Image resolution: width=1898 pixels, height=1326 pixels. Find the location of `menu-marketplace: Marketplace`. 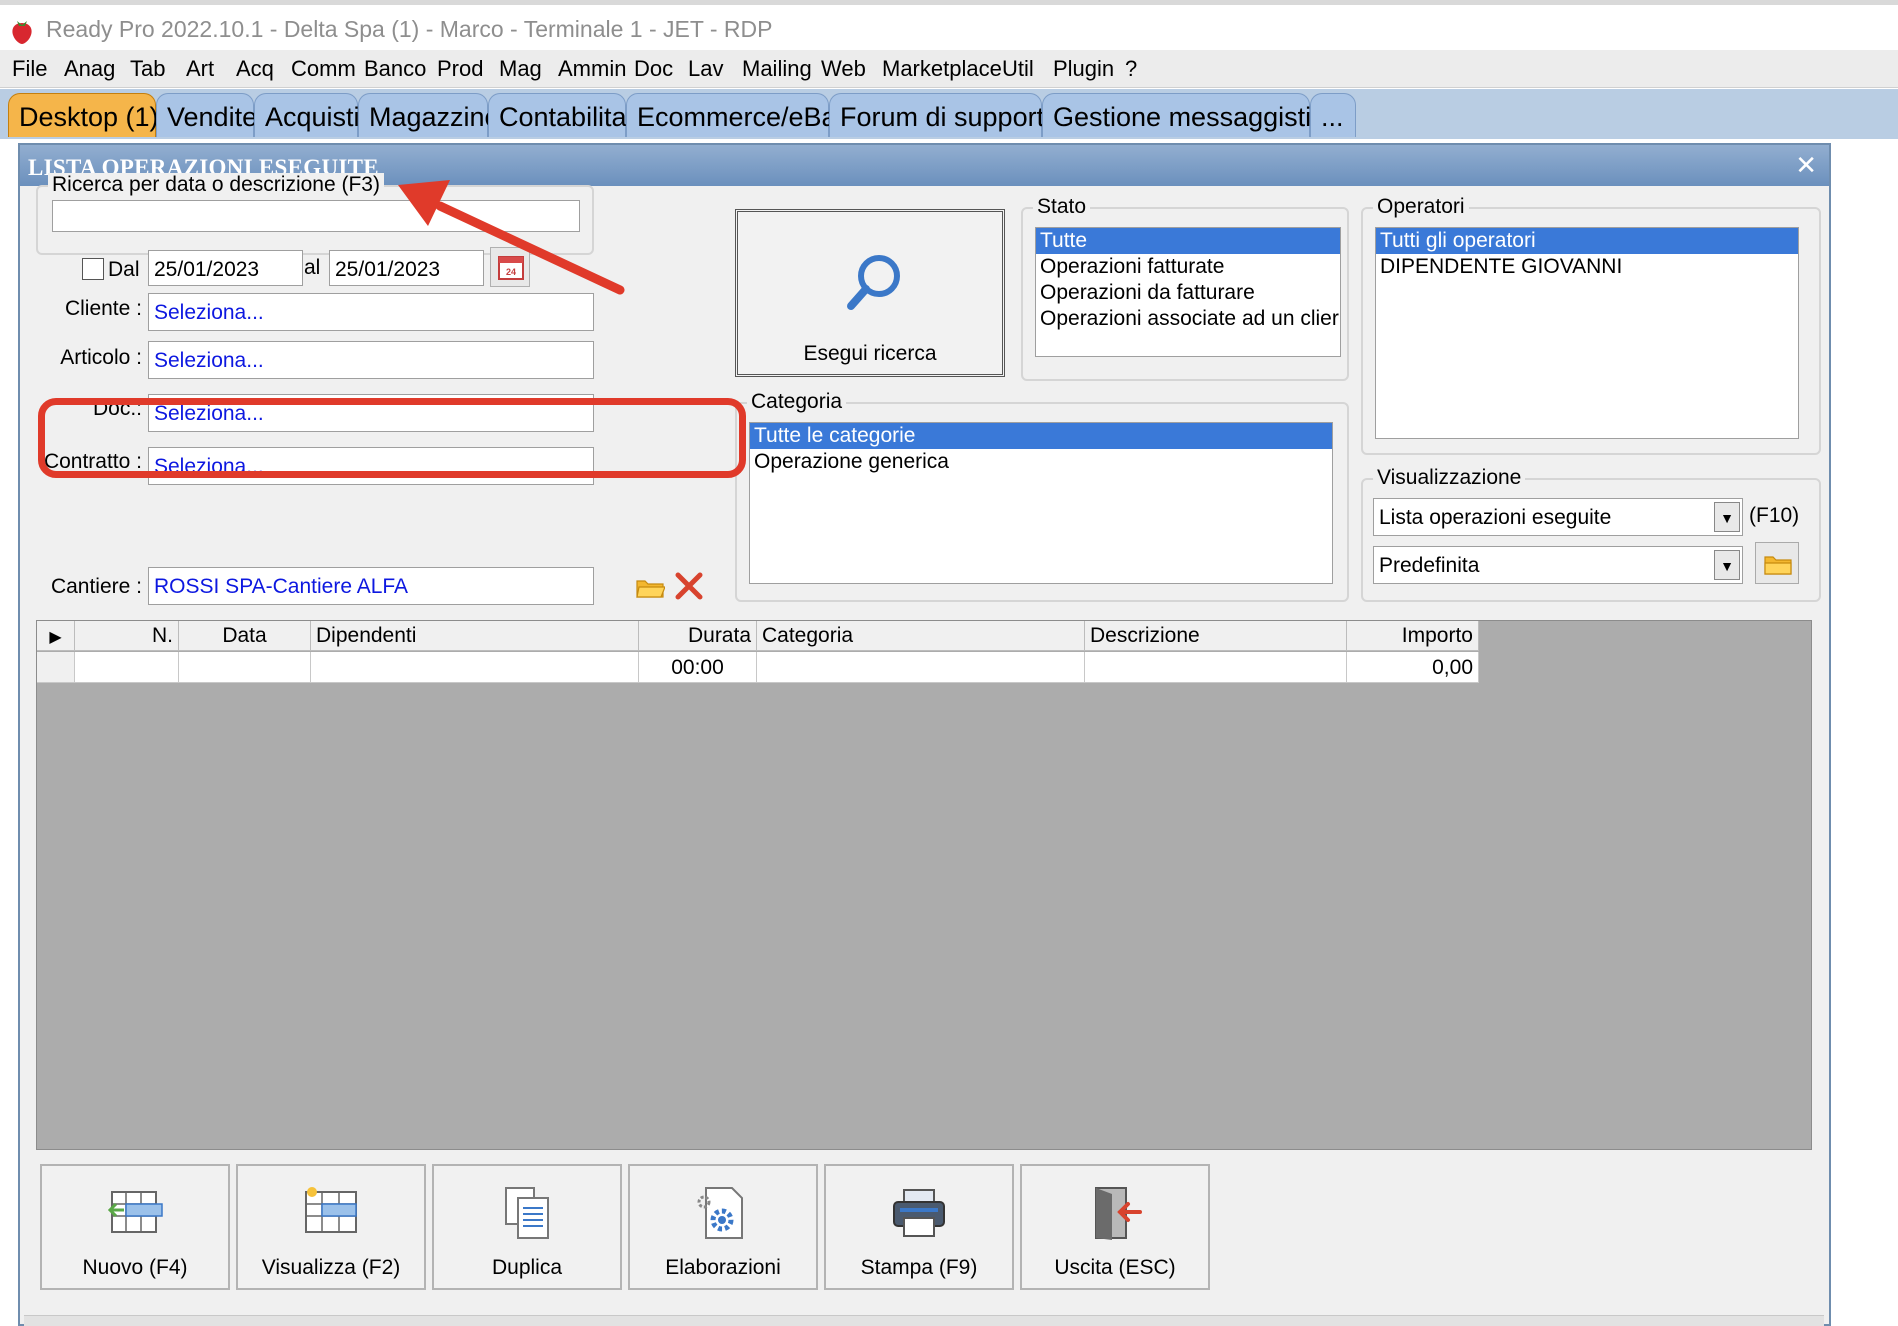

menu-marketplace: Marketplace is located at coordinates (942, 69).